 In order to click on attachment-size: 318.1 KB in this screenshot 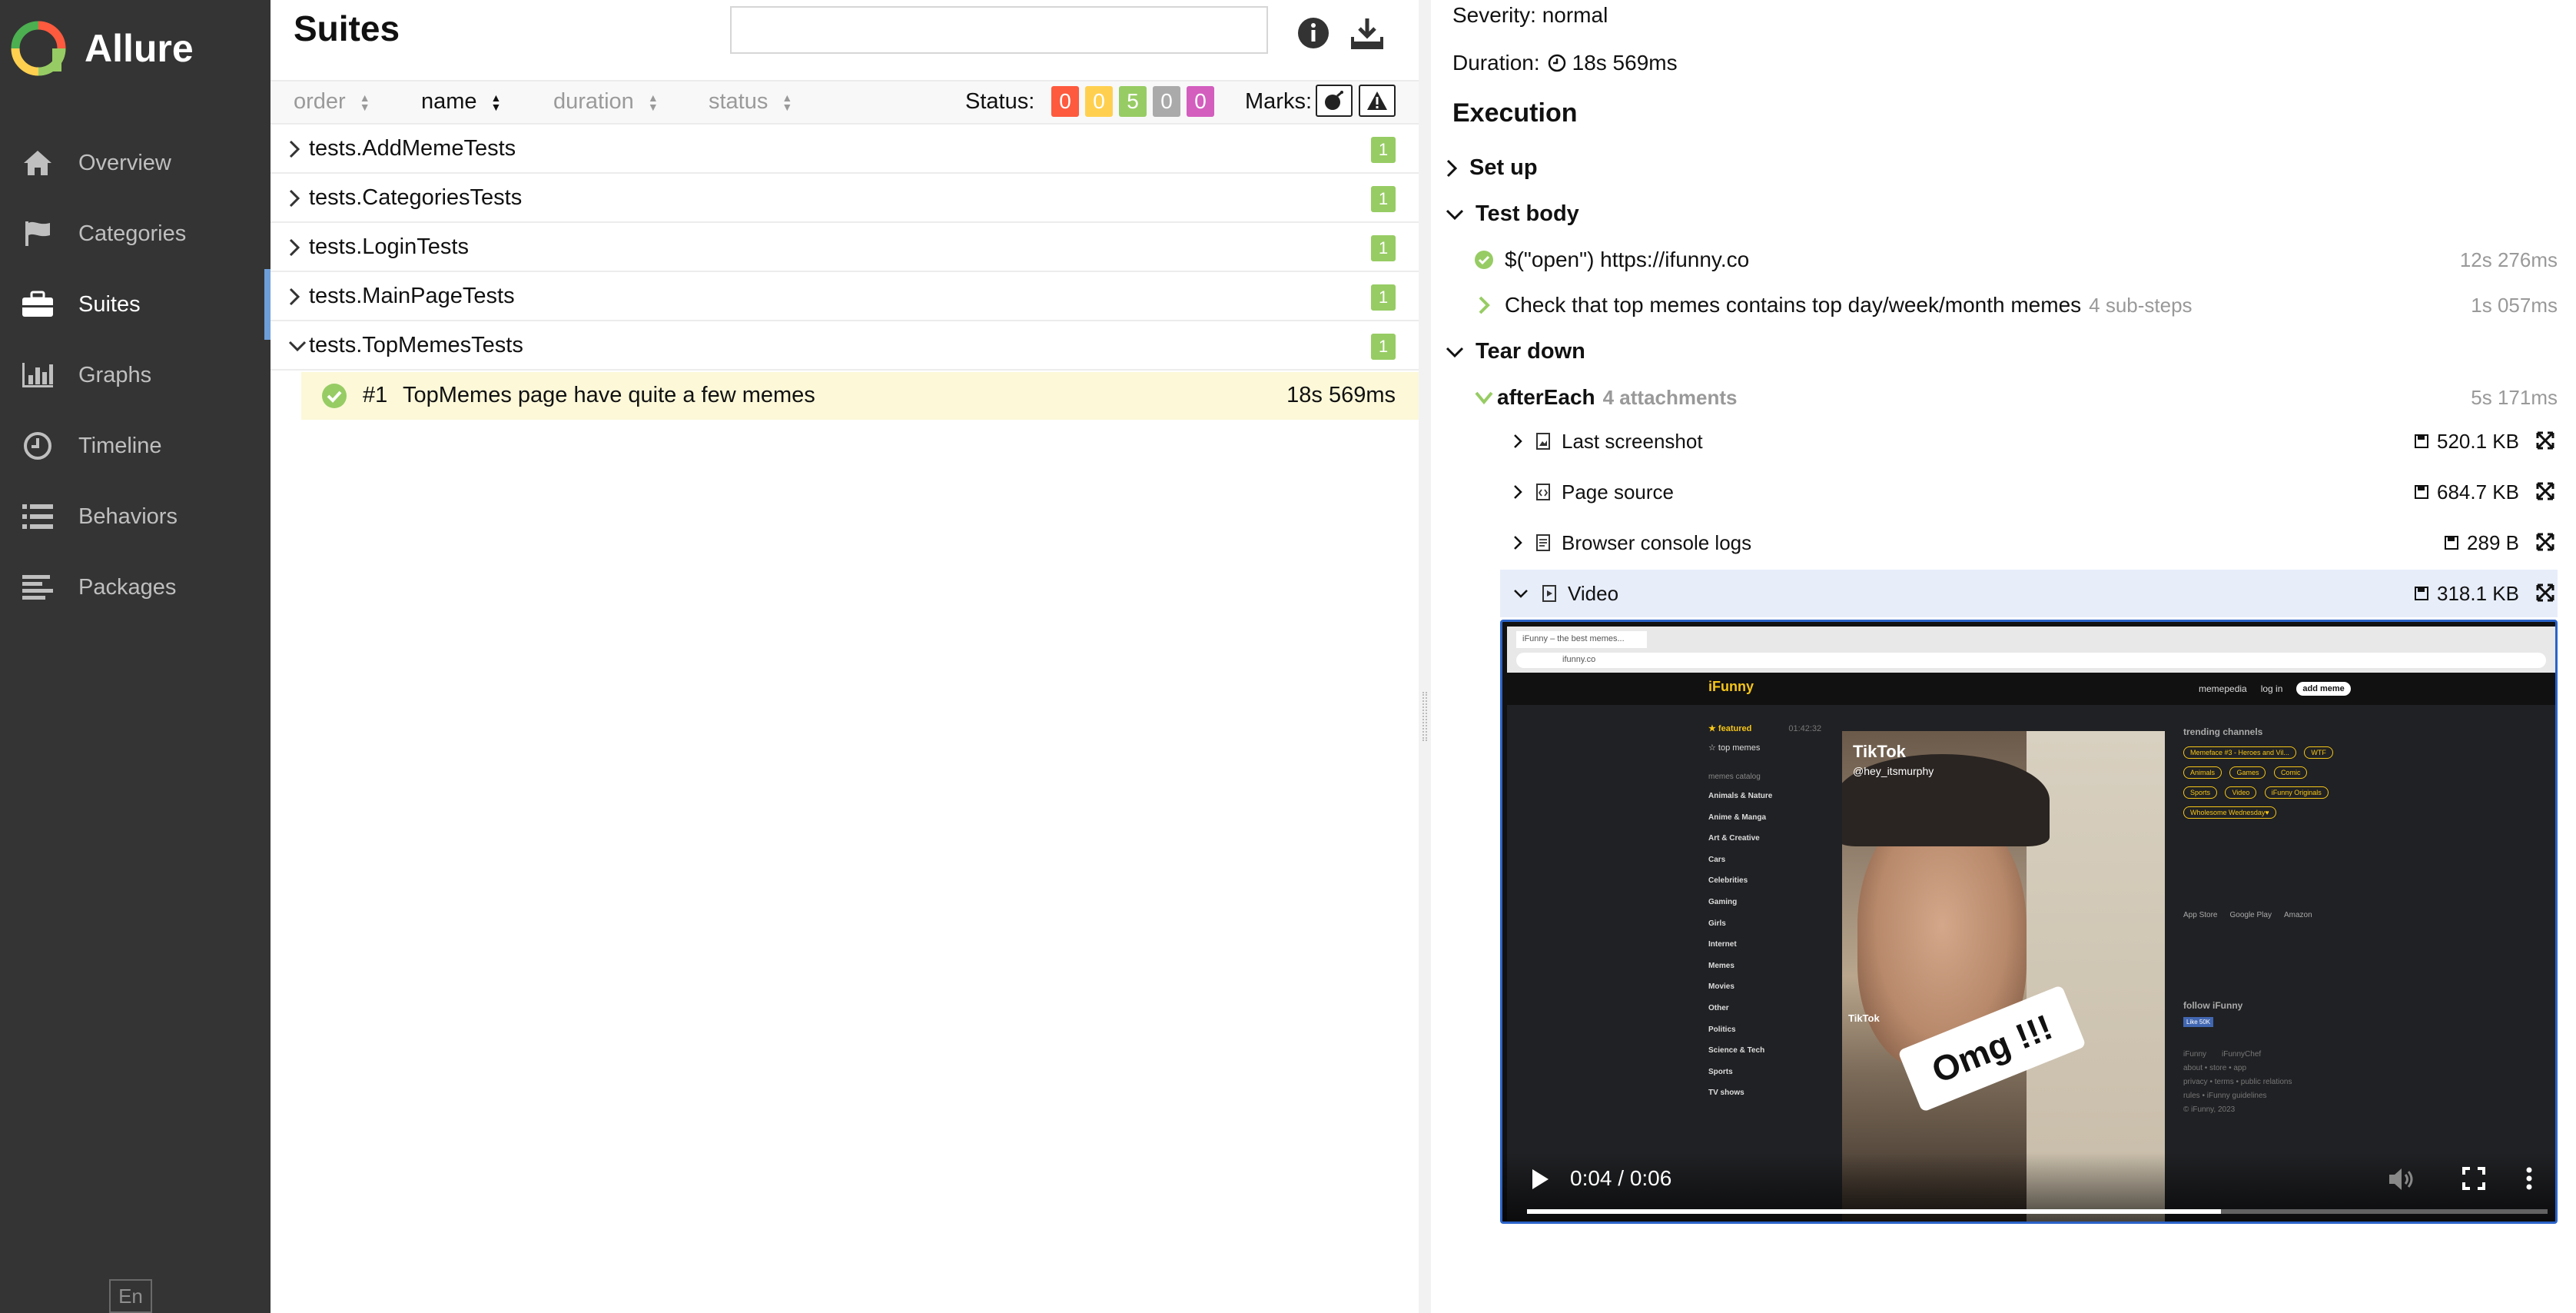, I will do `click(2466, 594)`.